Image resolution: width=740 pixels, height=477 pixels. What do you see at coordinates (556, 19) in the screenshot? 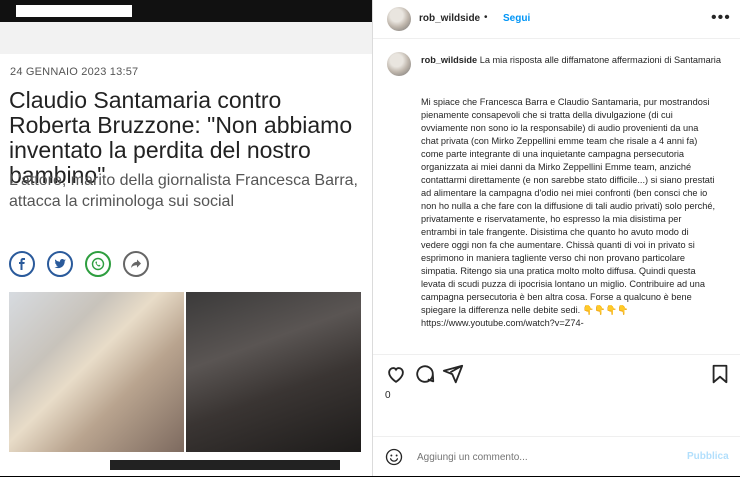
I see `post-header: rob_wildside • Segui •••` at bounding box center [556, 19].